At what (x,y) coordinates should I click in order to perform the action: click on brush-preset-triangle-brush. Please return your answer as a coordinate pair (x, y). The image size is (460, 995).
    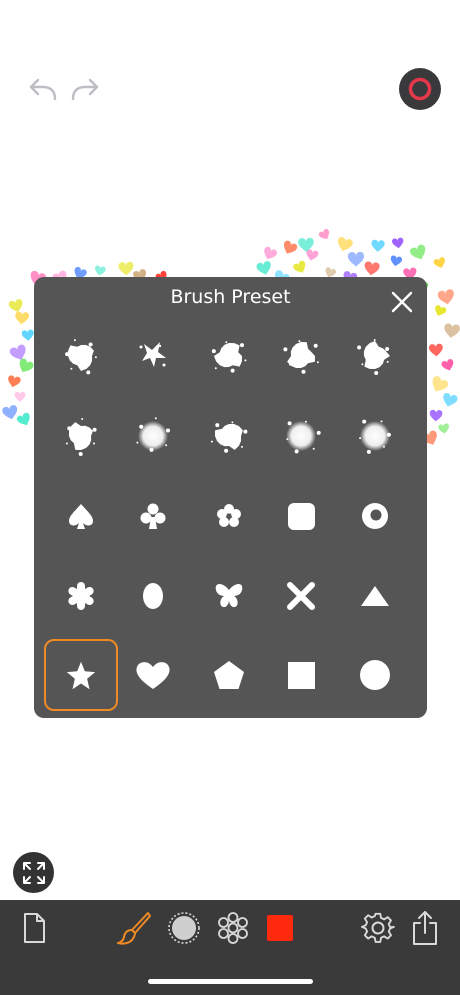
    Looking at the image, I should click on (375, 596).